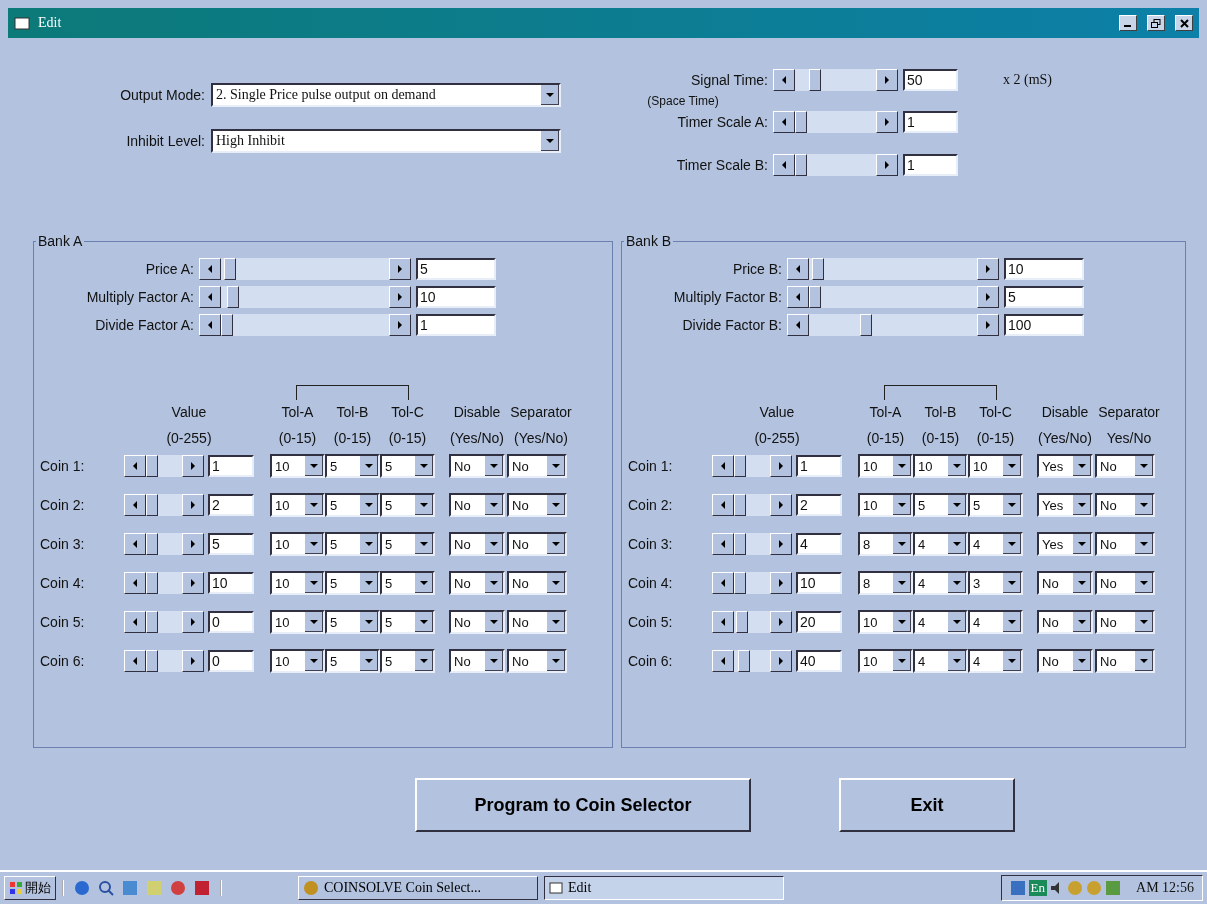 This screenshot has width=1207, height=904. Describe the element at coordinates (819, 622) in the screenshot. I see `value-field: 20` at that location.